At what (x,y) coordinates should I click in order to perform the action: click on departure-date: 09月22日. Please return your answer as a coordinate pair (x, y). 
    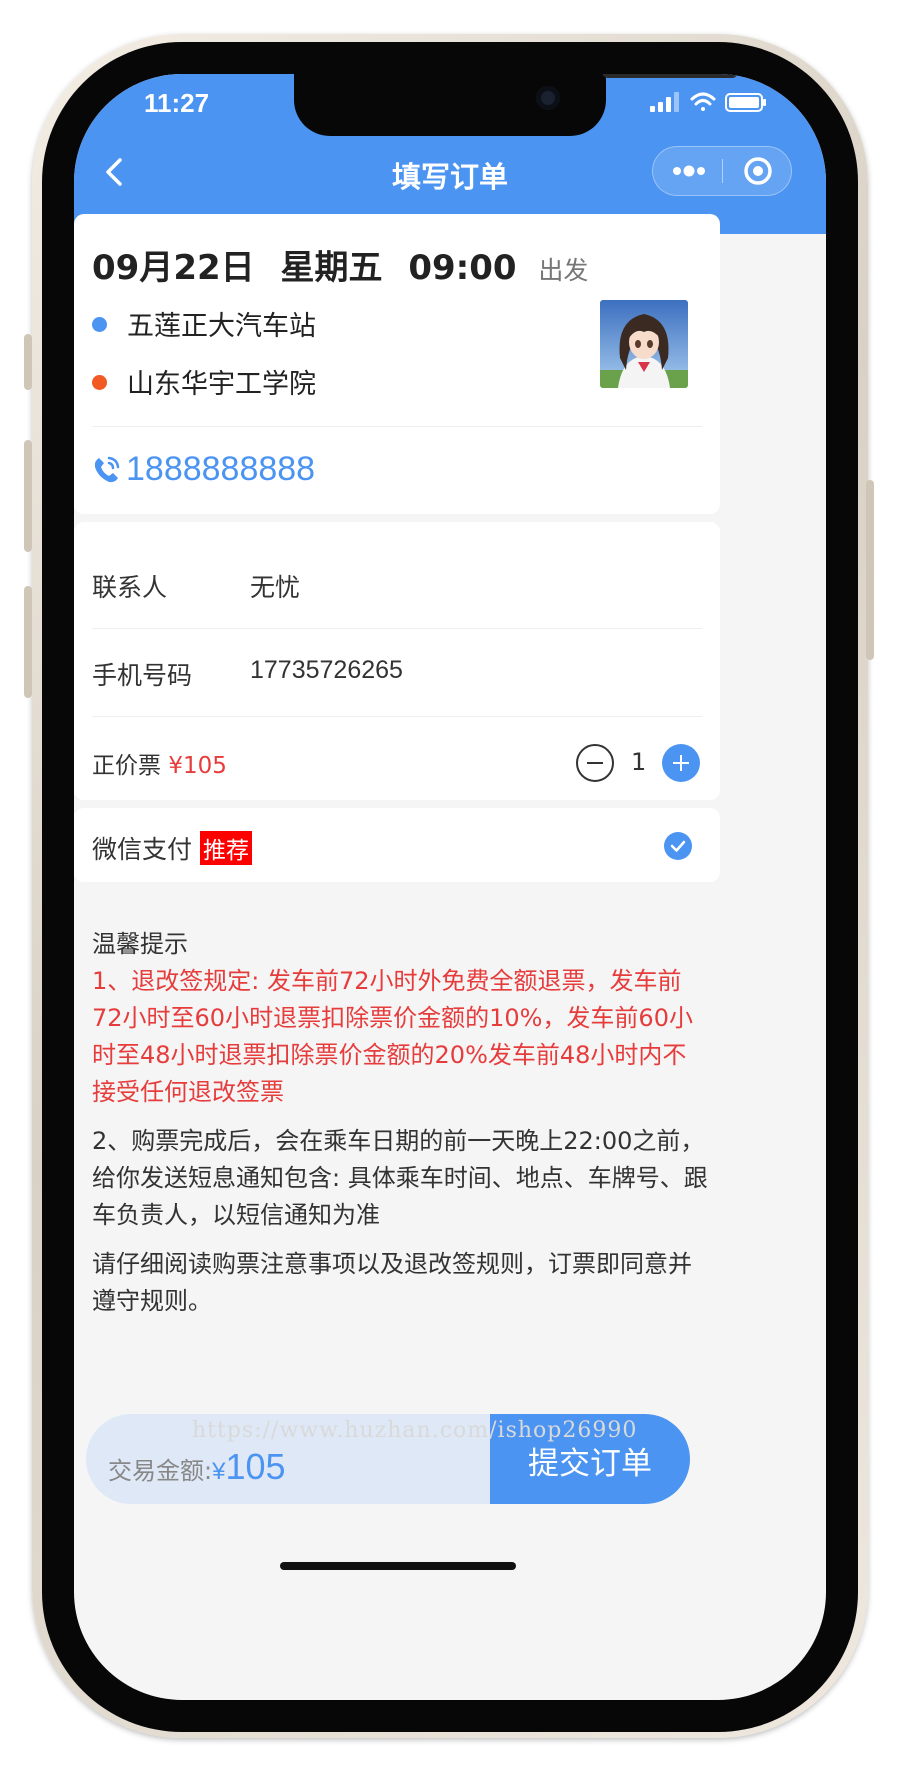
    Looking at the image, I should click on (173, 268).